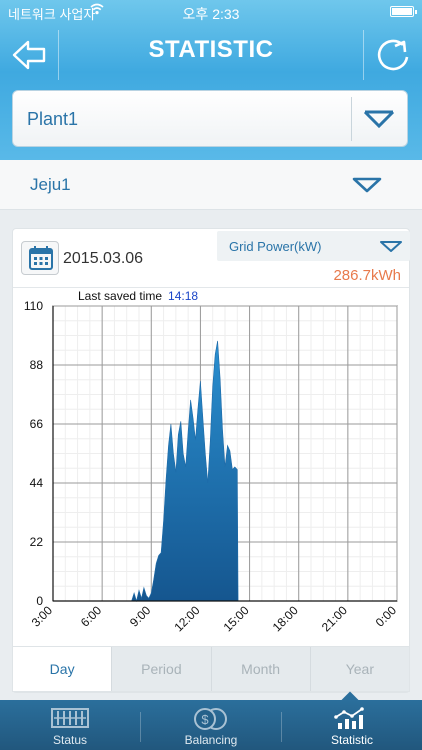 This screenshot has height=750, width=422. What do you see at coordinates (210, 719) in the screenshot?
I see `coins-icon: $` at bounding box center [210, 719].